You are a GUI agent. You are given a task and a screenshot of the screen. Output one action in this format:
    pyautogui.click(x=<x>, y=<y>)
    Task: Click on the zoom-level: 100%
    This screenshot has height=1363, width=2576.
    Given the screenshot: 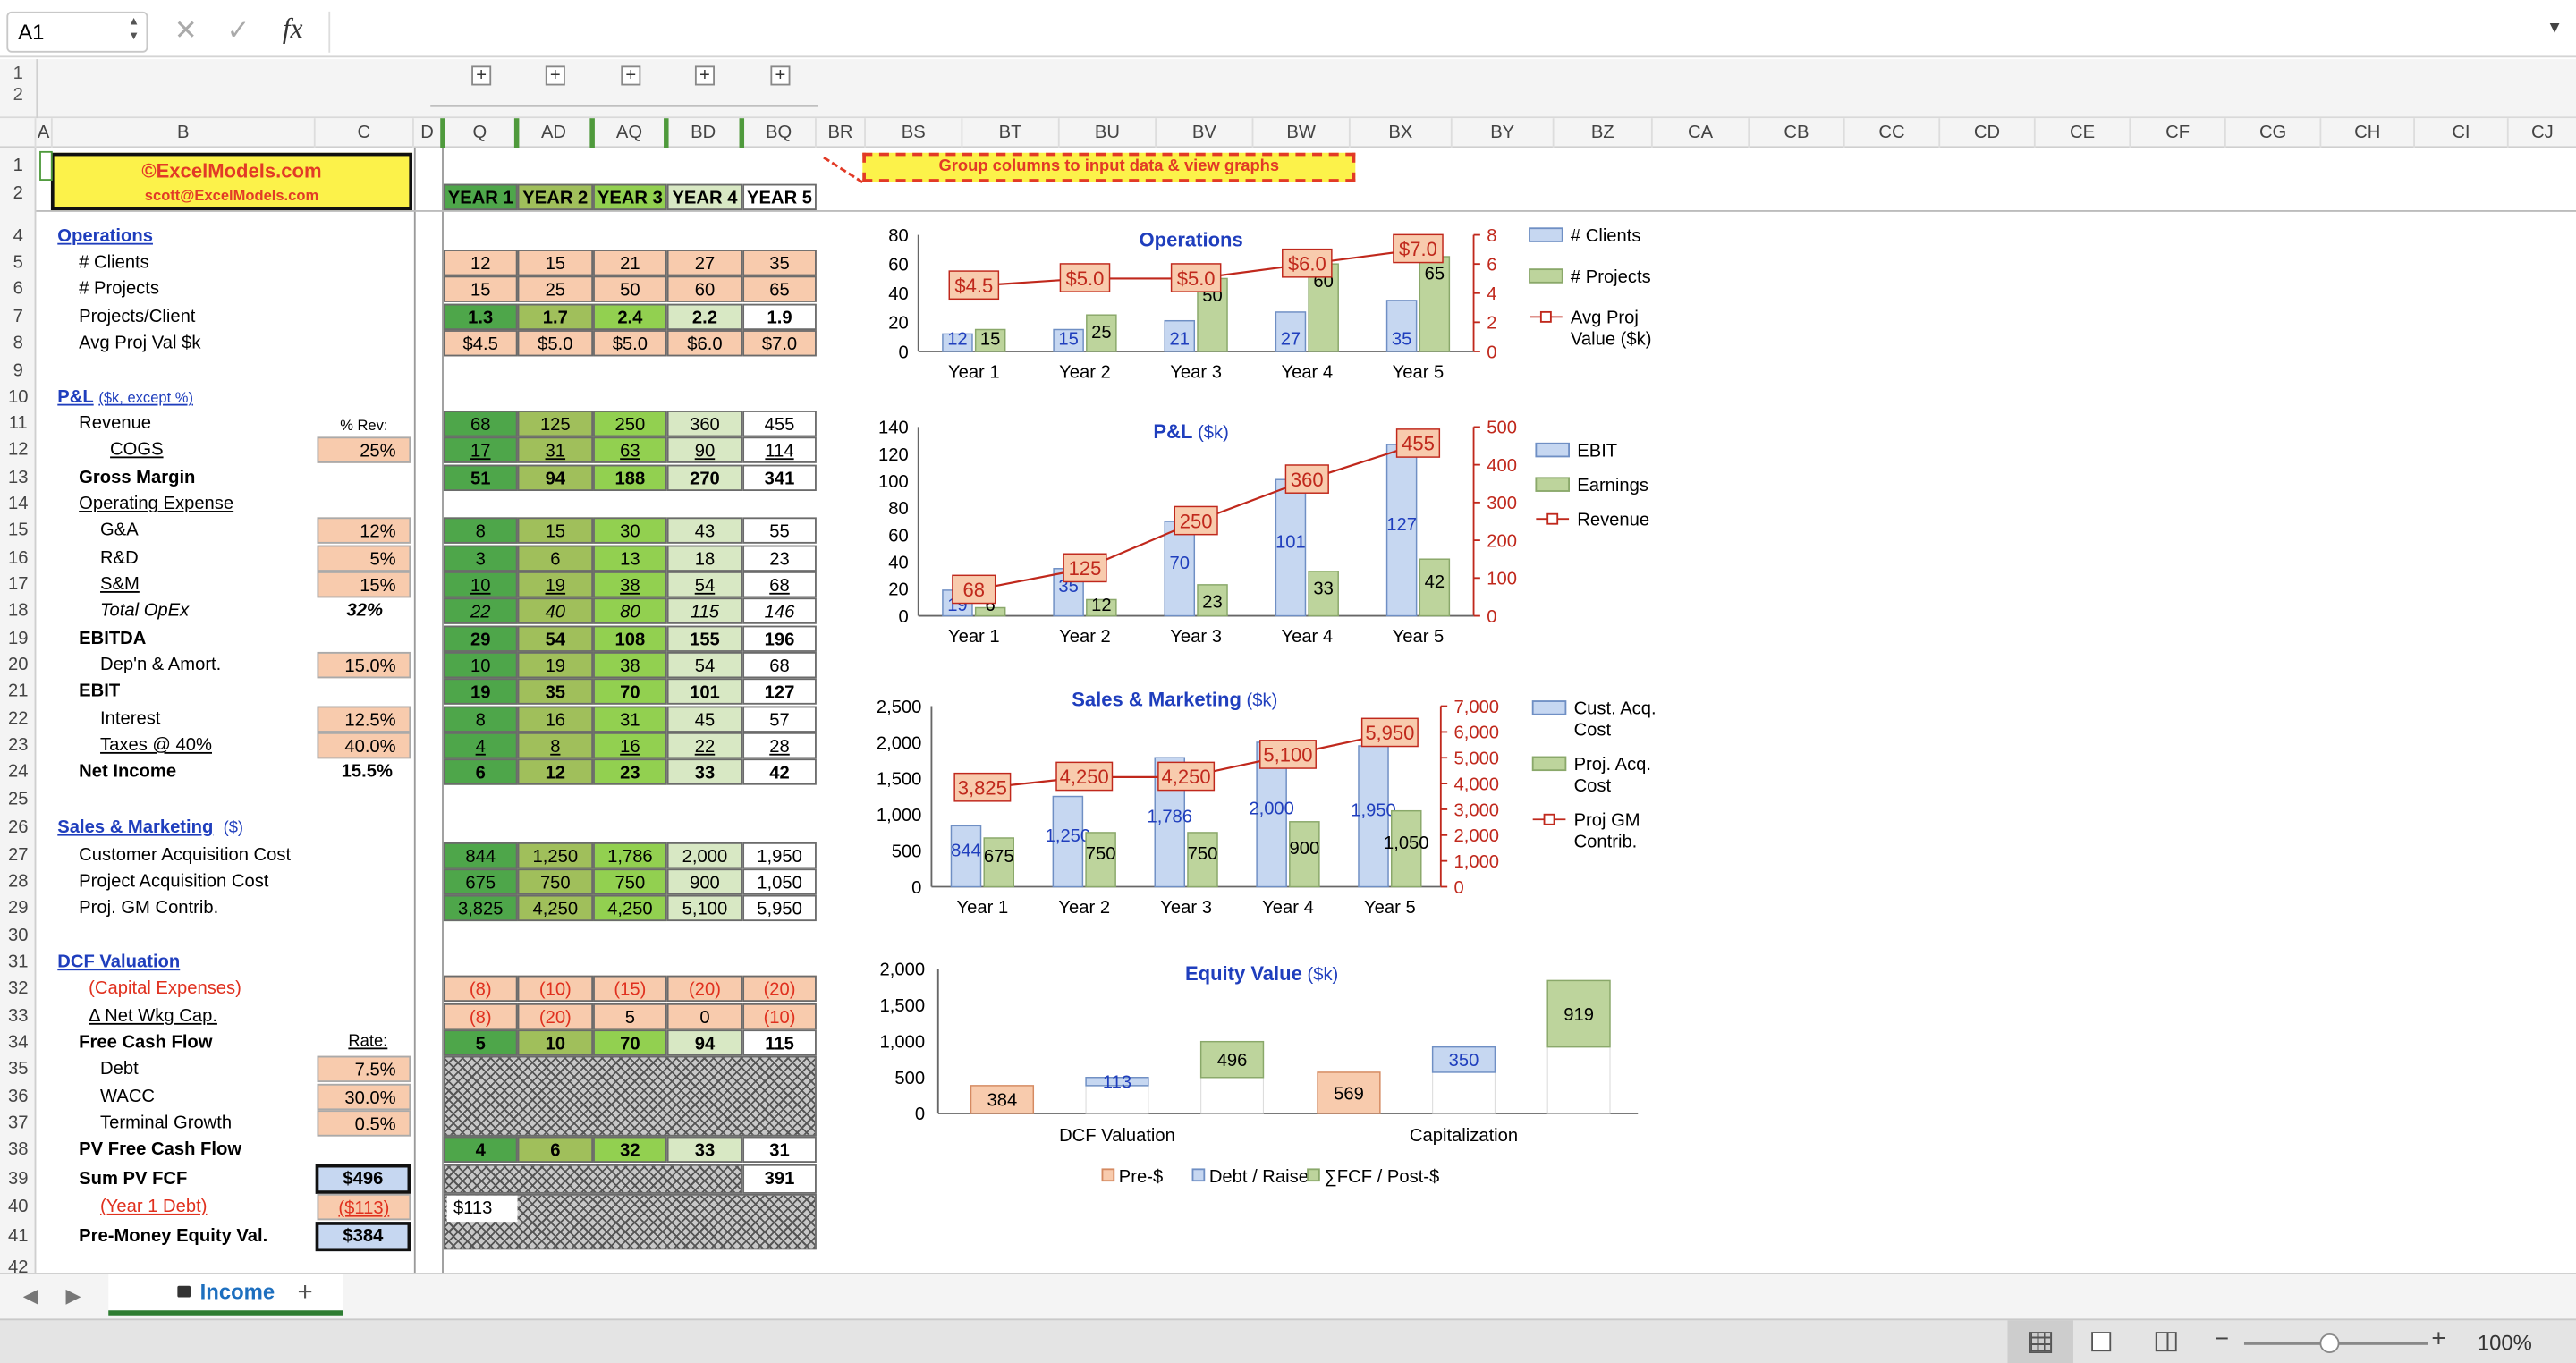 What is the action you would take?
    pyautogui.click(x=2505, y=1343)
    